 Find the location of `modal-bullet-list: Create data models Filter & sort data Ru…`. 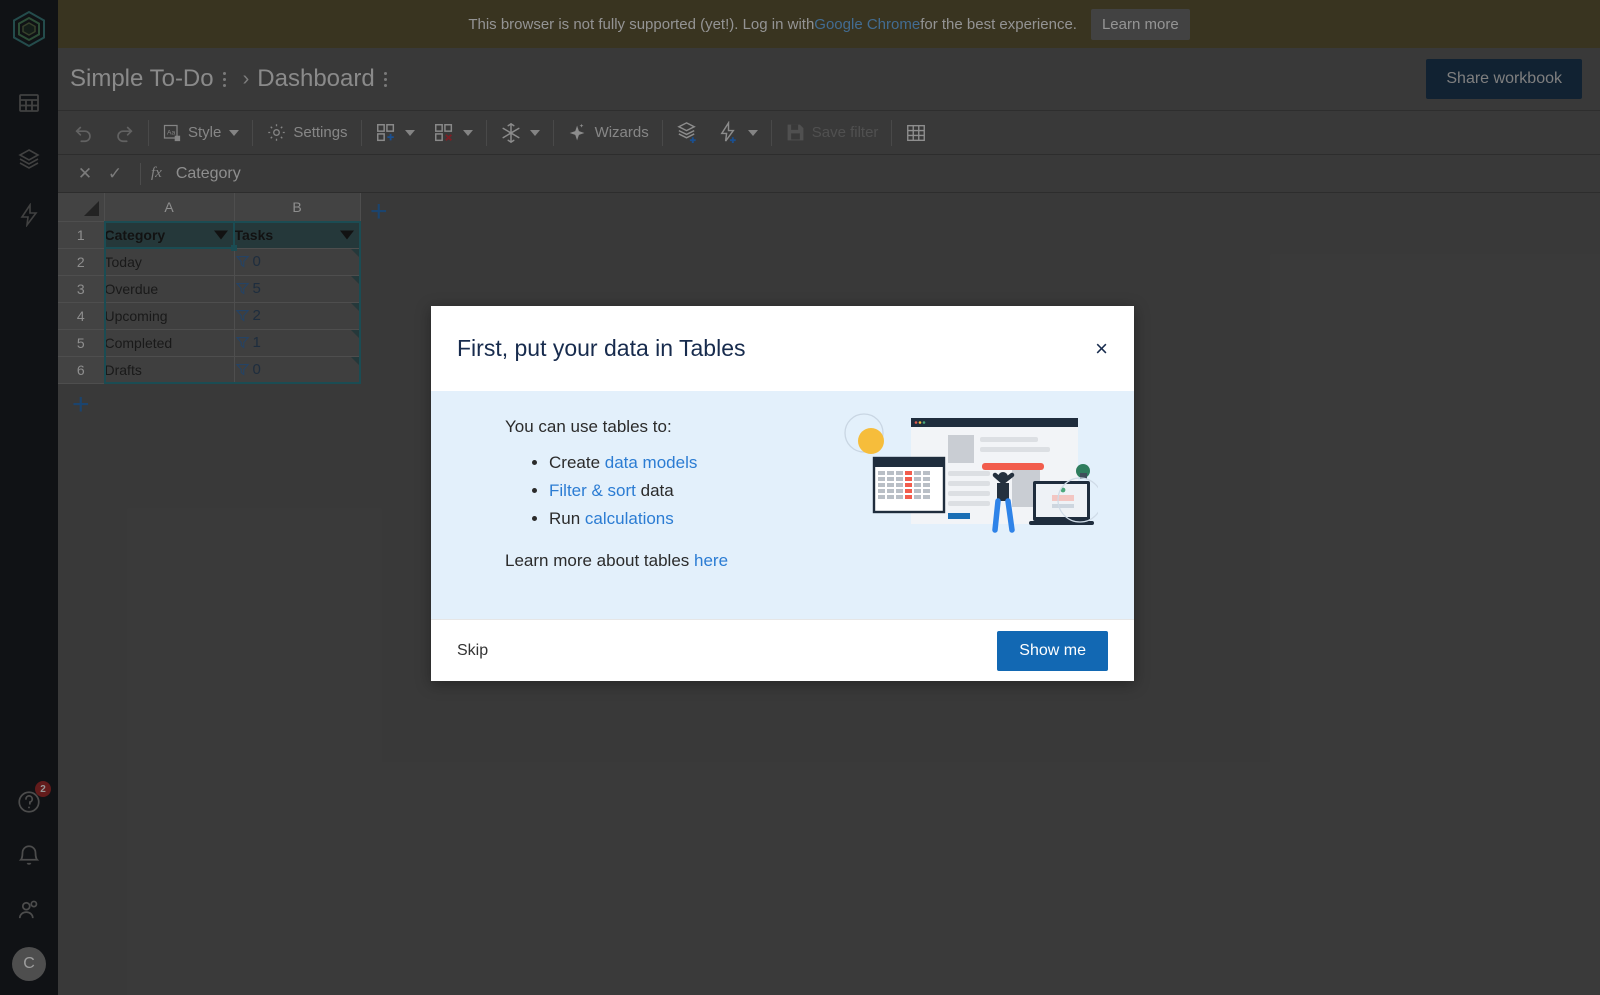

modal-bullet-list: Create data models Filter & sort data Ru… is located at coordinates (677, 491).